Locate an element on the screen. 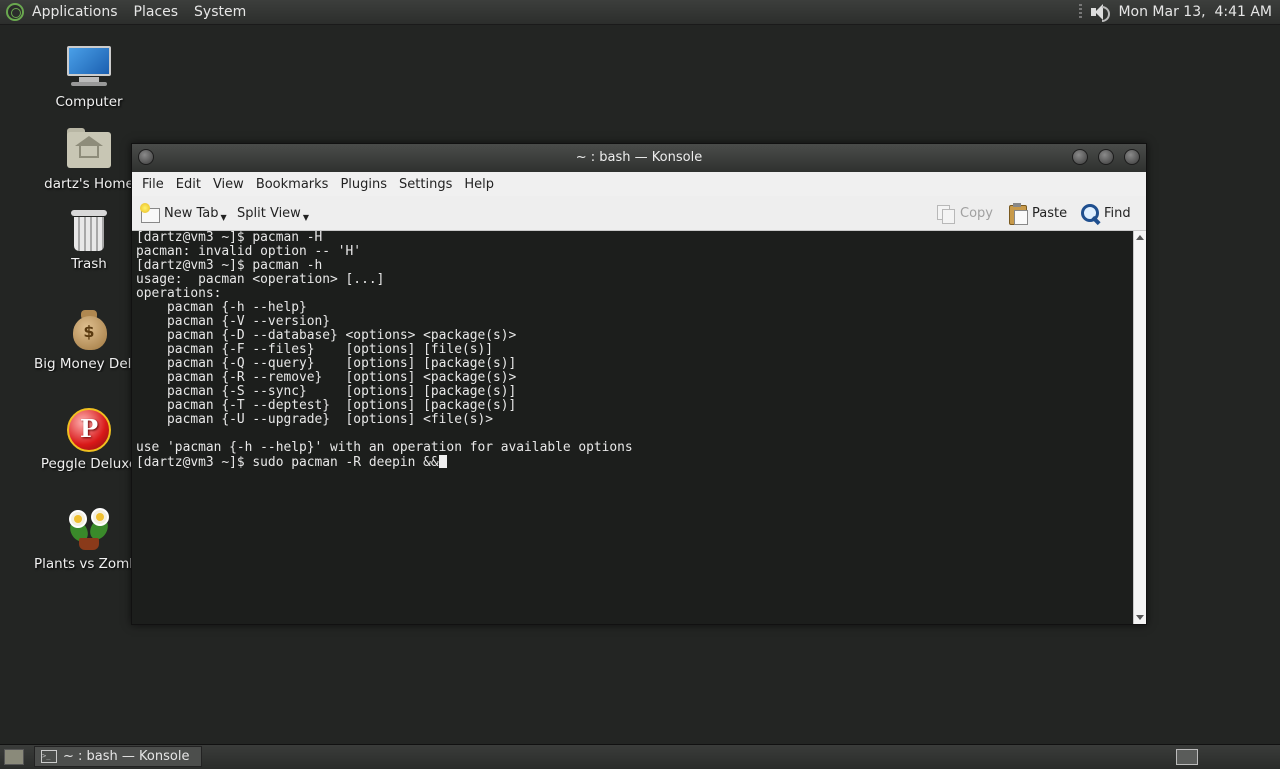 The width and height of the screenshot is (1280, 769). desktop-icon-computer: Computer is located at coordinates (89, 78).